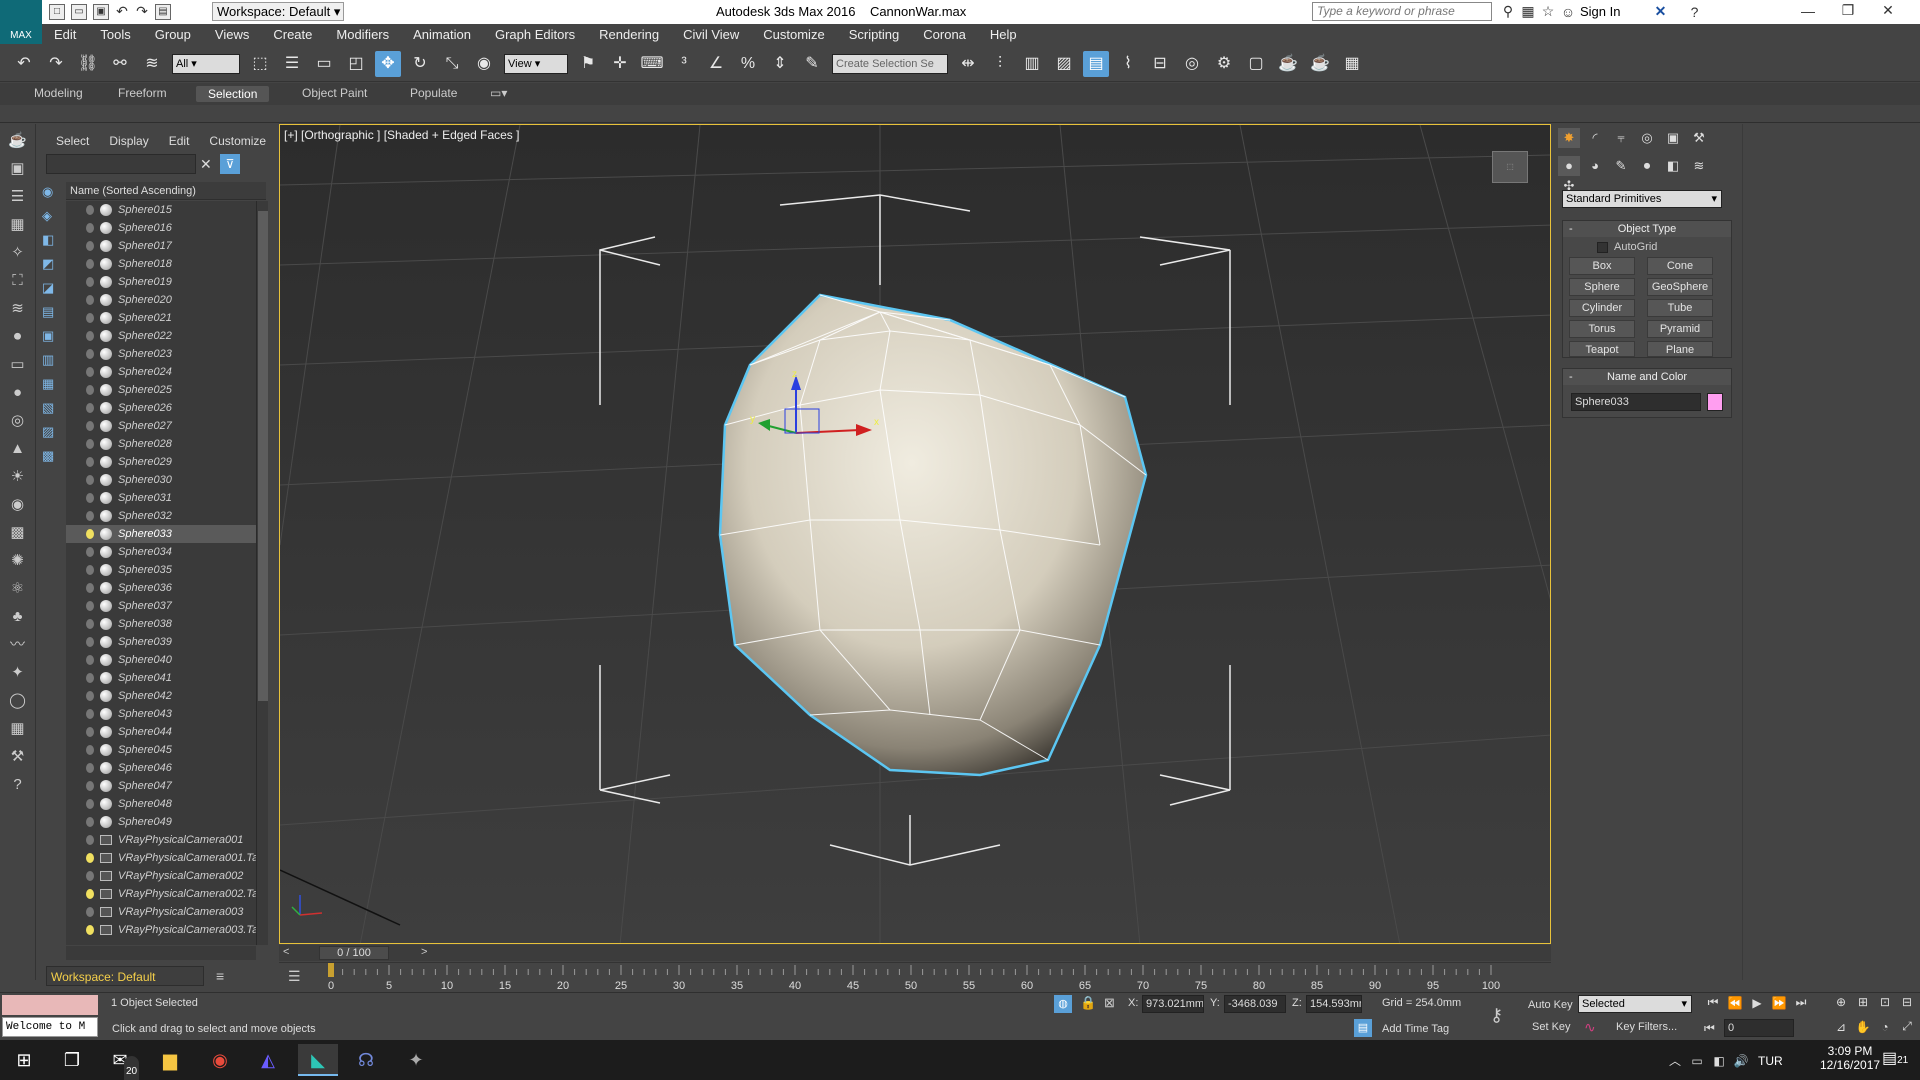 This screenshot has width=1920, height=1080. What do you see at coordinates (356, 64) in the screenshot?
I see `window-crossing-icon: ◰` at bounding box center [356, 64].